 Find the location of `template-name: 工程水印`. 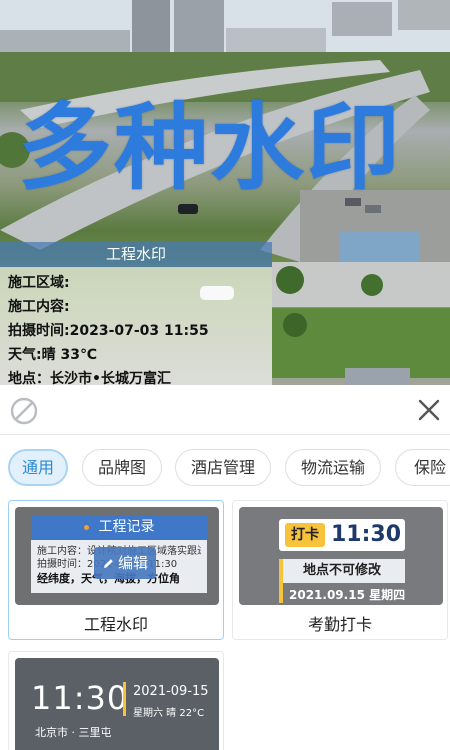

template-name: 工程水印 is located at coordinates (115, 624).